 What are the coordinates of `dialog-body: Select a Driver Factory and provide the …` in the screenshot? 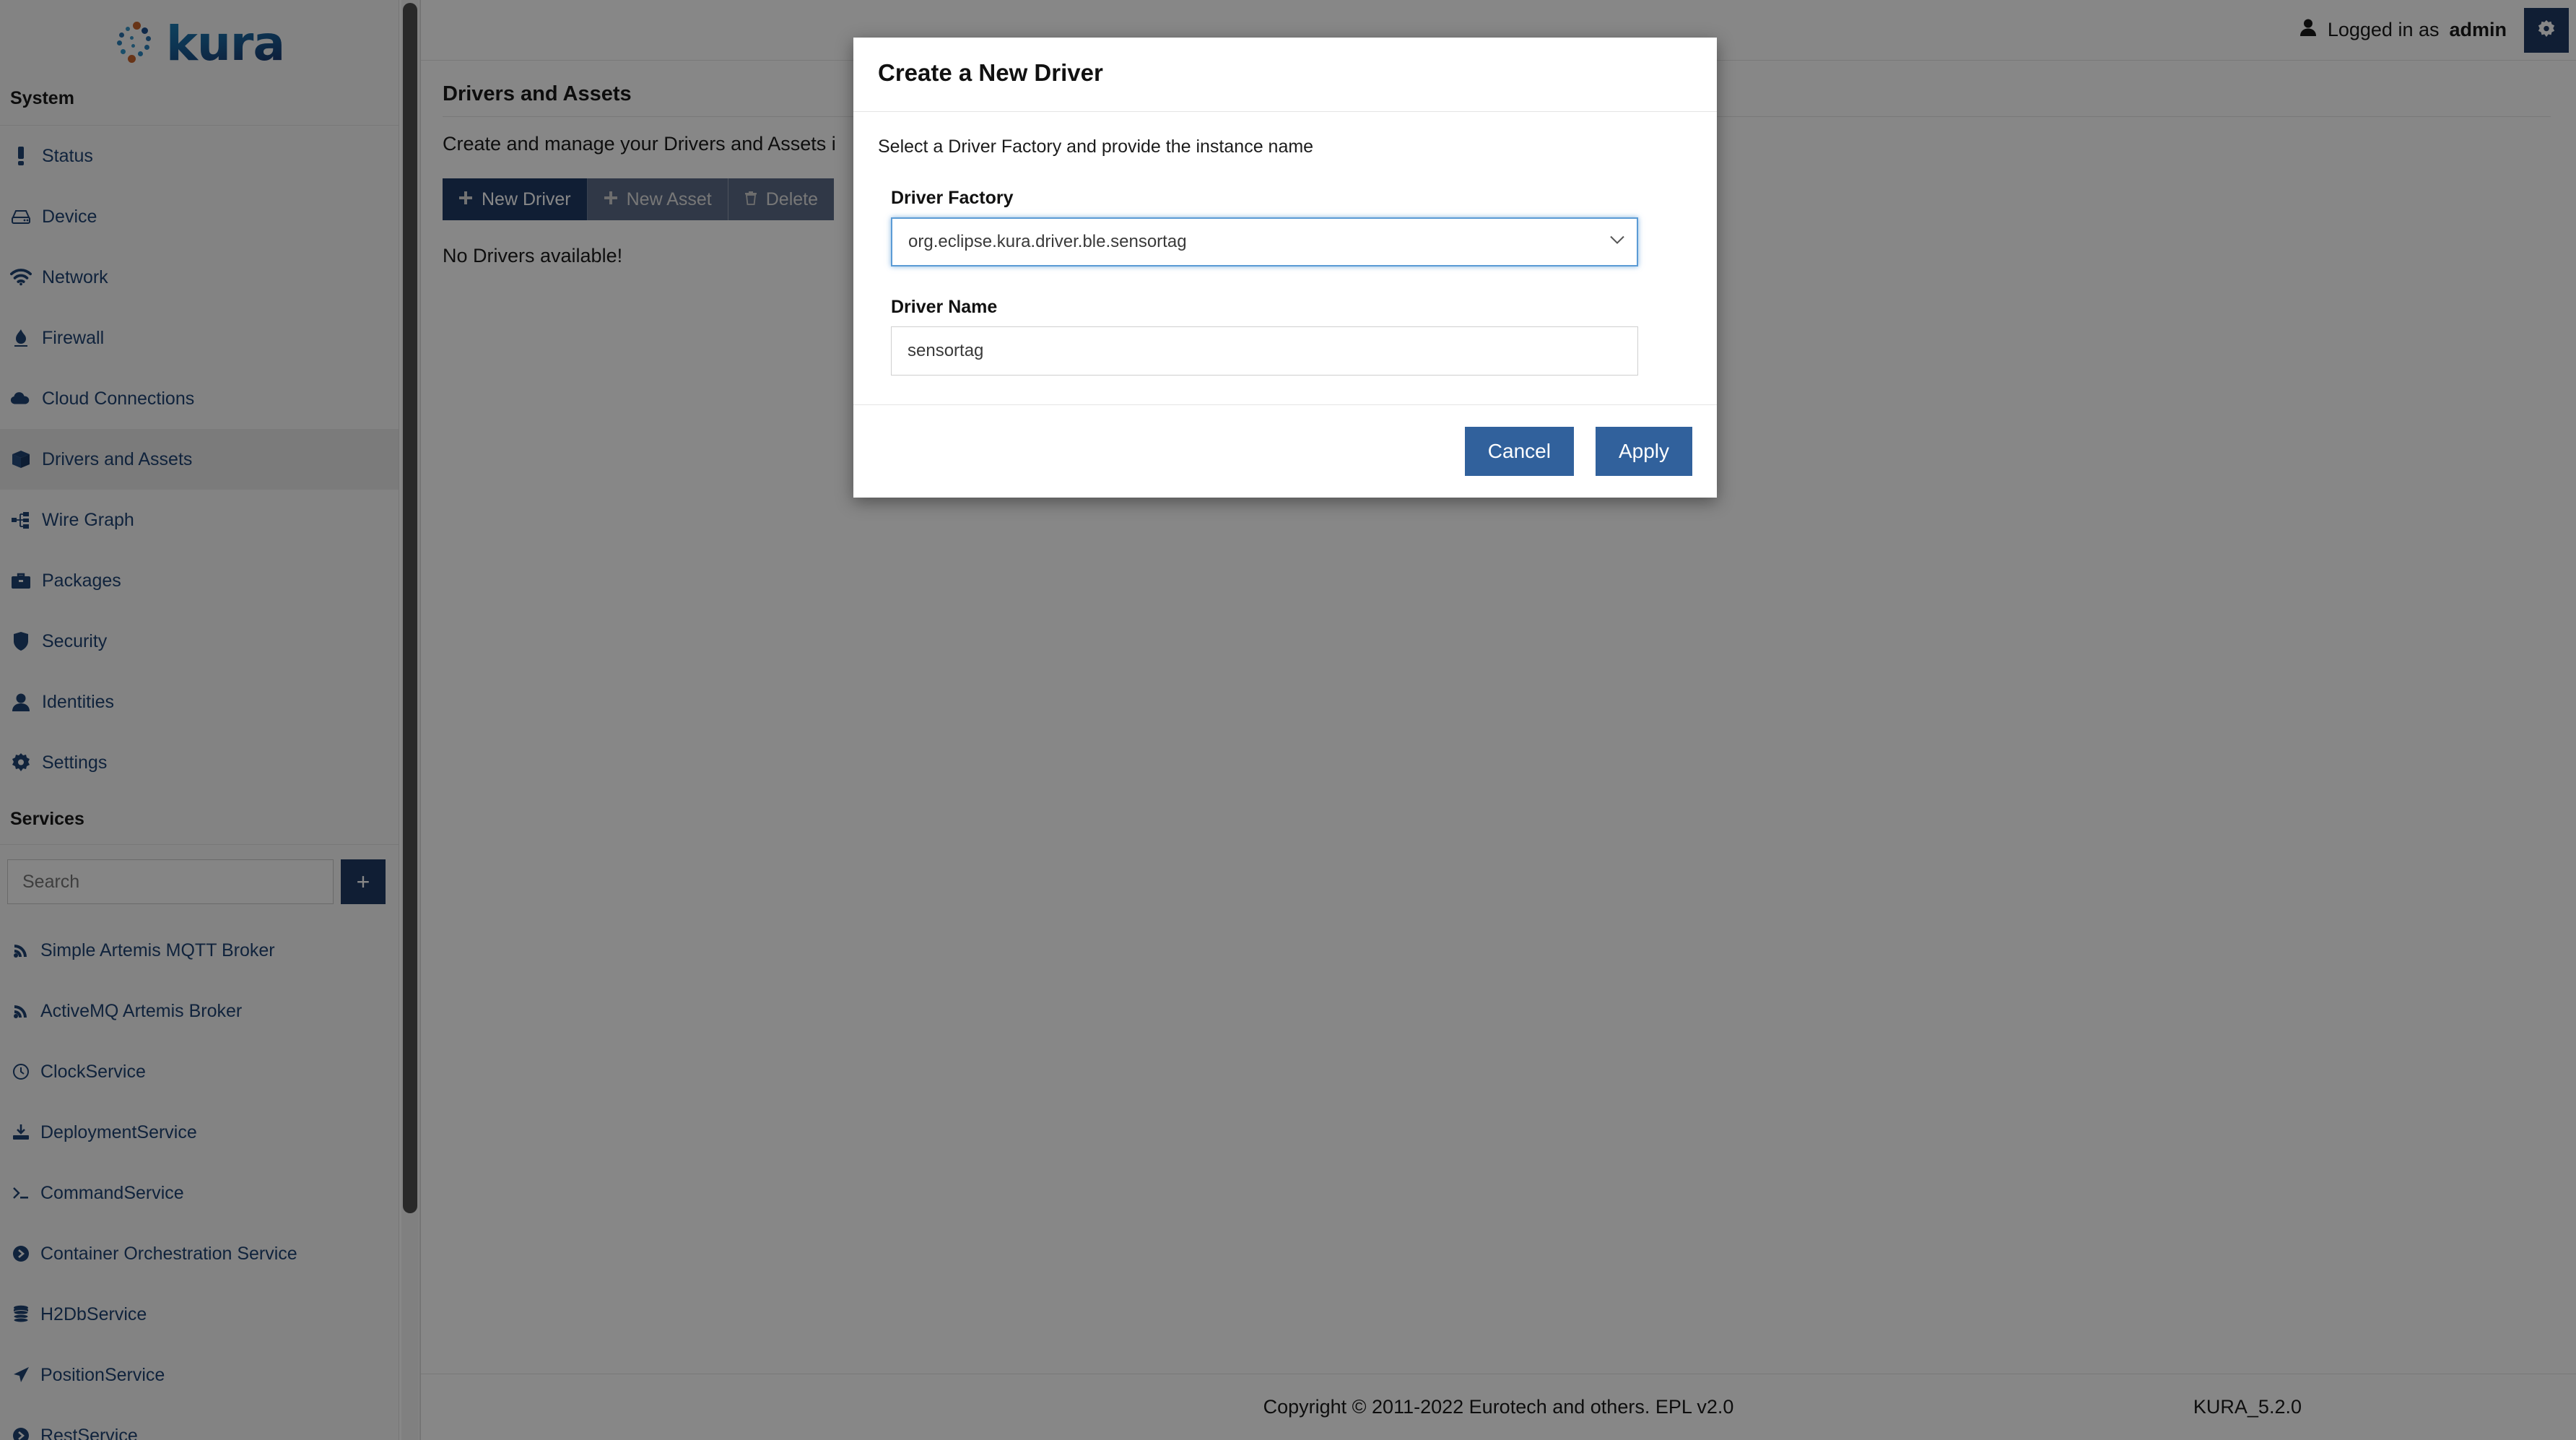 It's located at (1285, 258).